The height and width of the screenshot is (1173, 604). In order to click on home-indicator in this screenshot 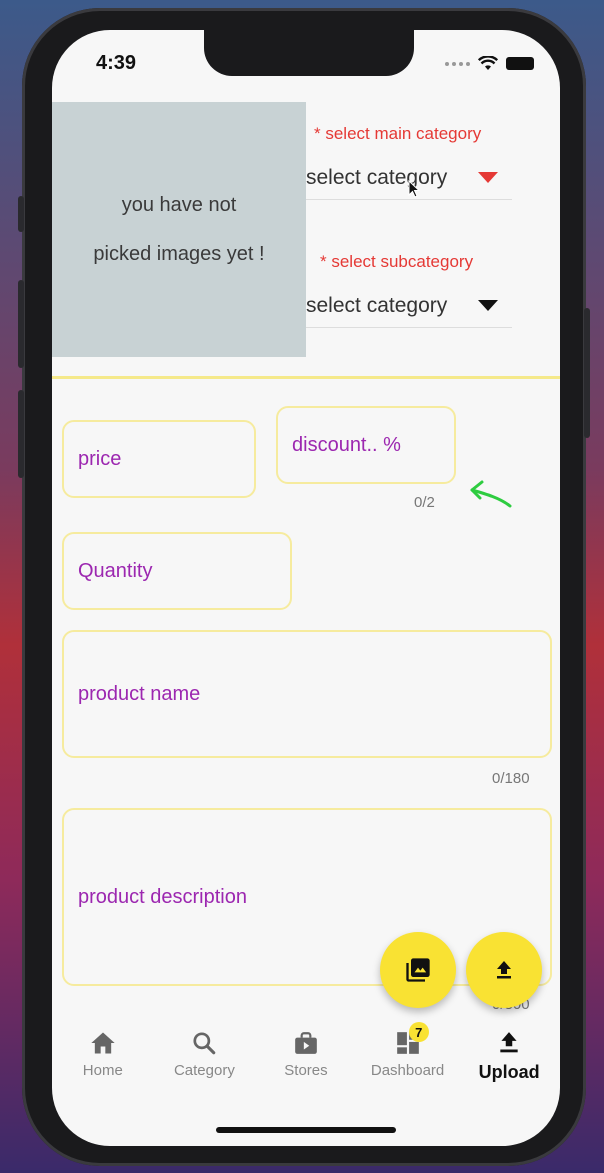, I will do `click(306, 1130)`.